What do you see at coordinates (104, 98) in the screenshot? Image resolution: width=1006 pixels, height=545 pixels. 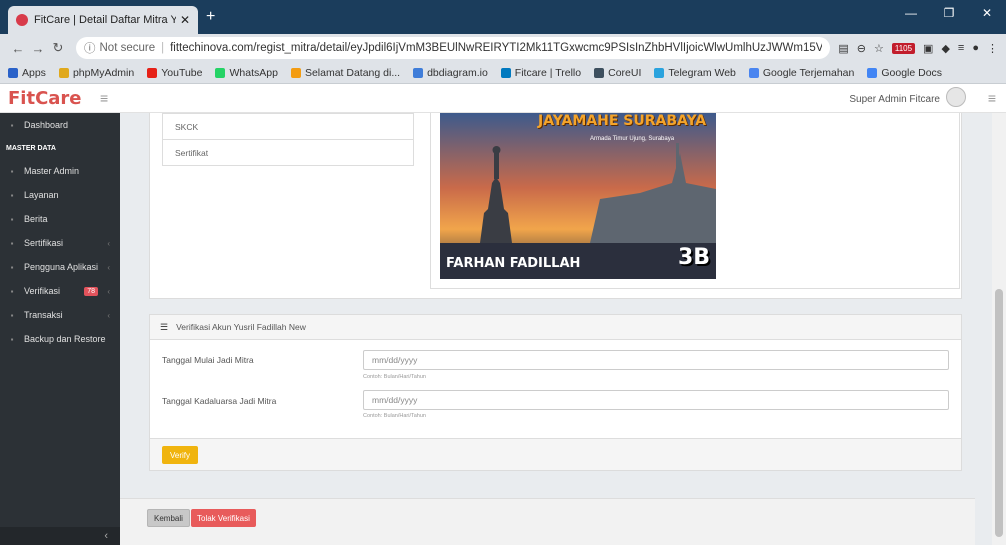 I see `hamburger-icon: ≡` at bounding box center [104, 98].